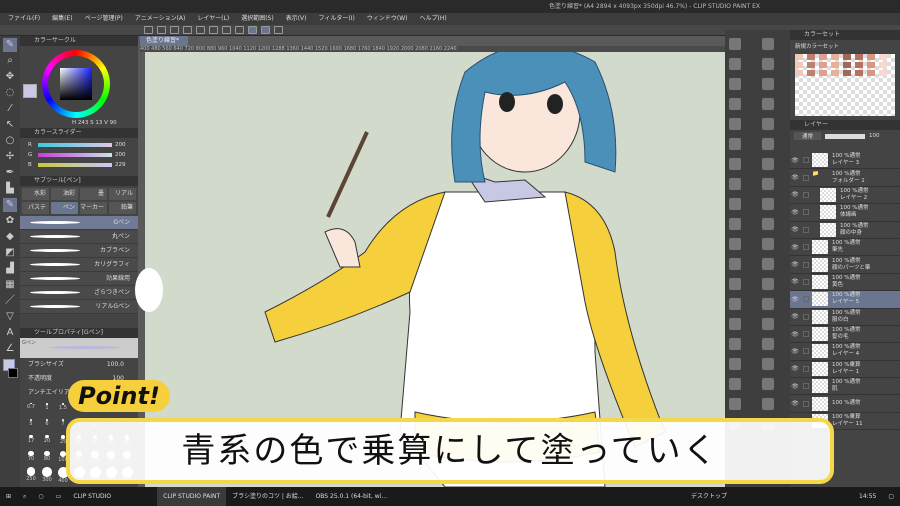  Describe the element at coordinates (79, 265) in the screenshot. I see `brush-item: カリグラフィ` at that location.